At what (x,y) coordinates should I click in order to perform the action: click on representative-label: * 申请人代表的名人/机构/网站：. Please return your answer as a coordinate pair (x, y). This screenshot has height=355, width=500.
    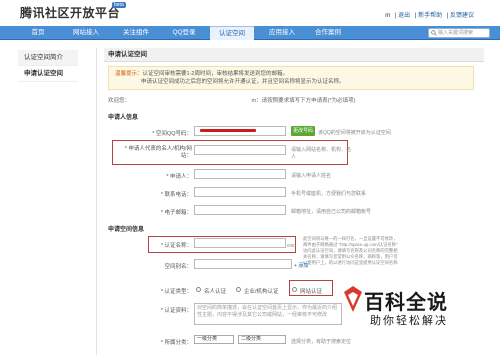
    Looking at the image, I should click on (158, 152).